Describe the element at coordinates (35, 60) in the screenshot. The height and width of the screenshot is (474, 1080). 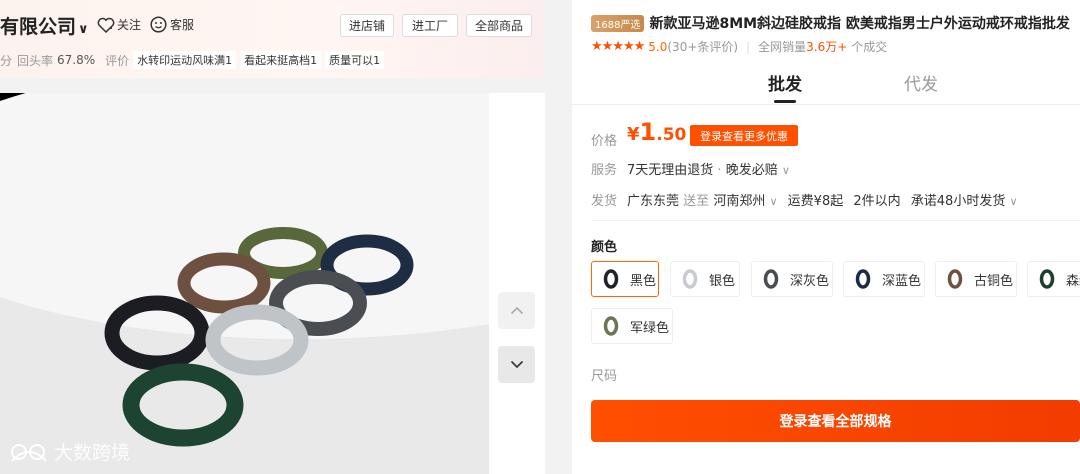
I see `return-rate-label: 回头率` at that location.